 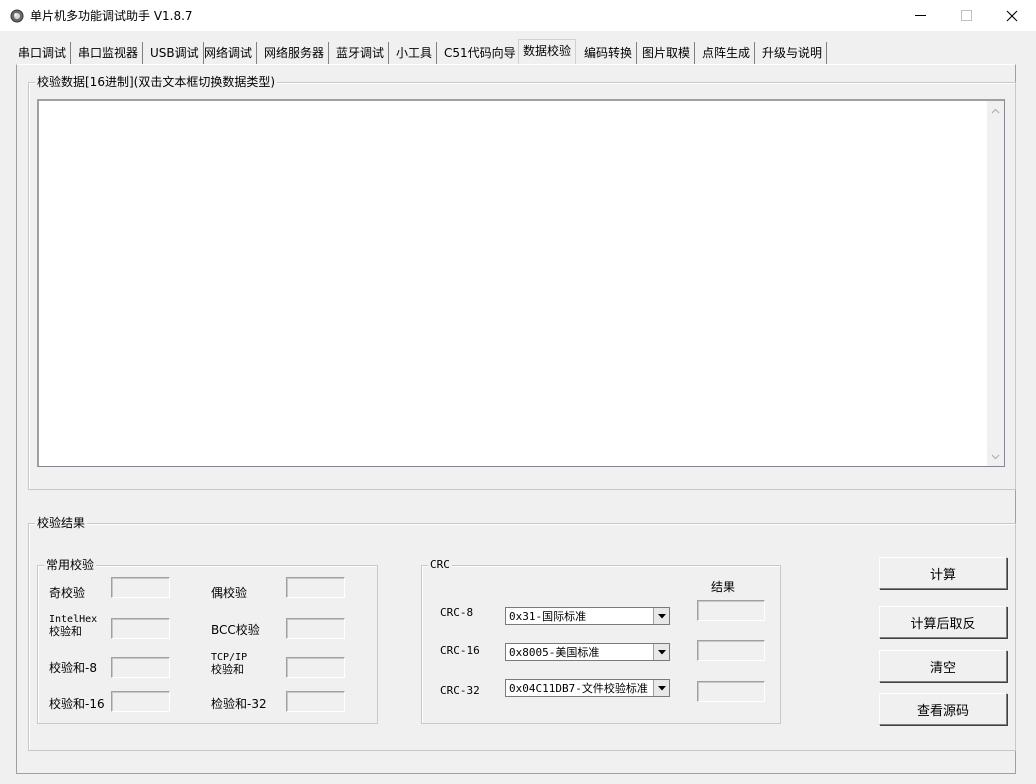 I want to click on checksum-input-group-title: 校验数据[16进制](双击文本框切换数据类型), so click(x=156, y=82).